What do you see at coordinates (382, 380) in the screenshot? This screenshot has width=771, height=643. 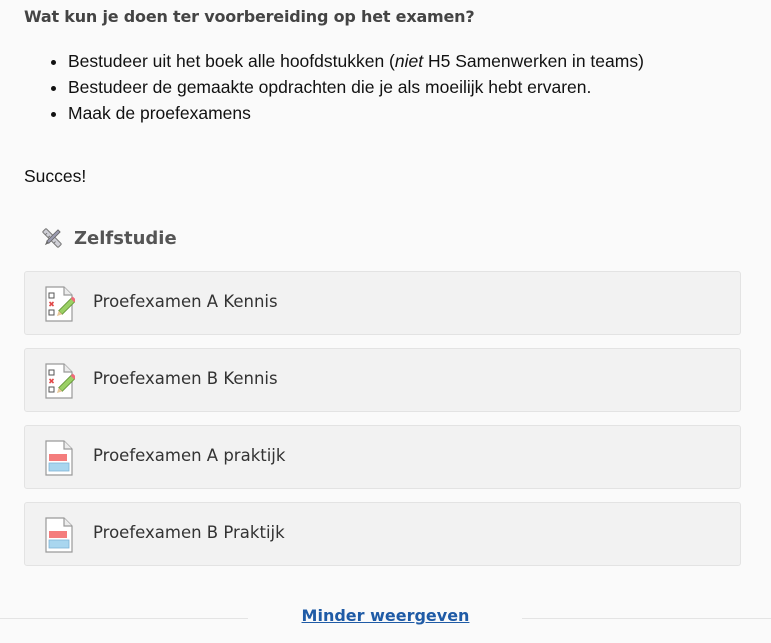 I see `activity-item-proefexamen-b-kennis: Proefexamen B Kennis` at bounding box center [382, 380].